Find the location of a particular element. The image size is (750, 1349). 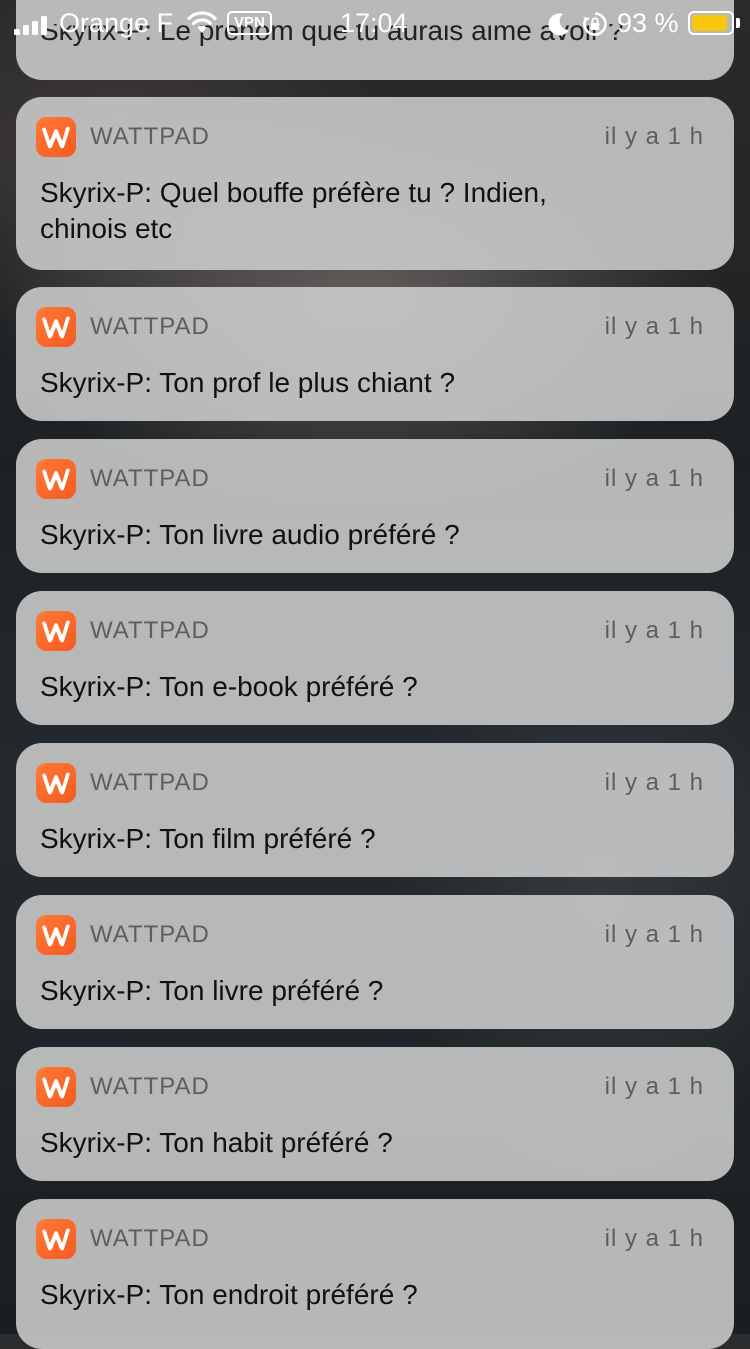

notification-message: Skyrix-P: Ton habit préféré ? is located at coordinates (216, 1142).